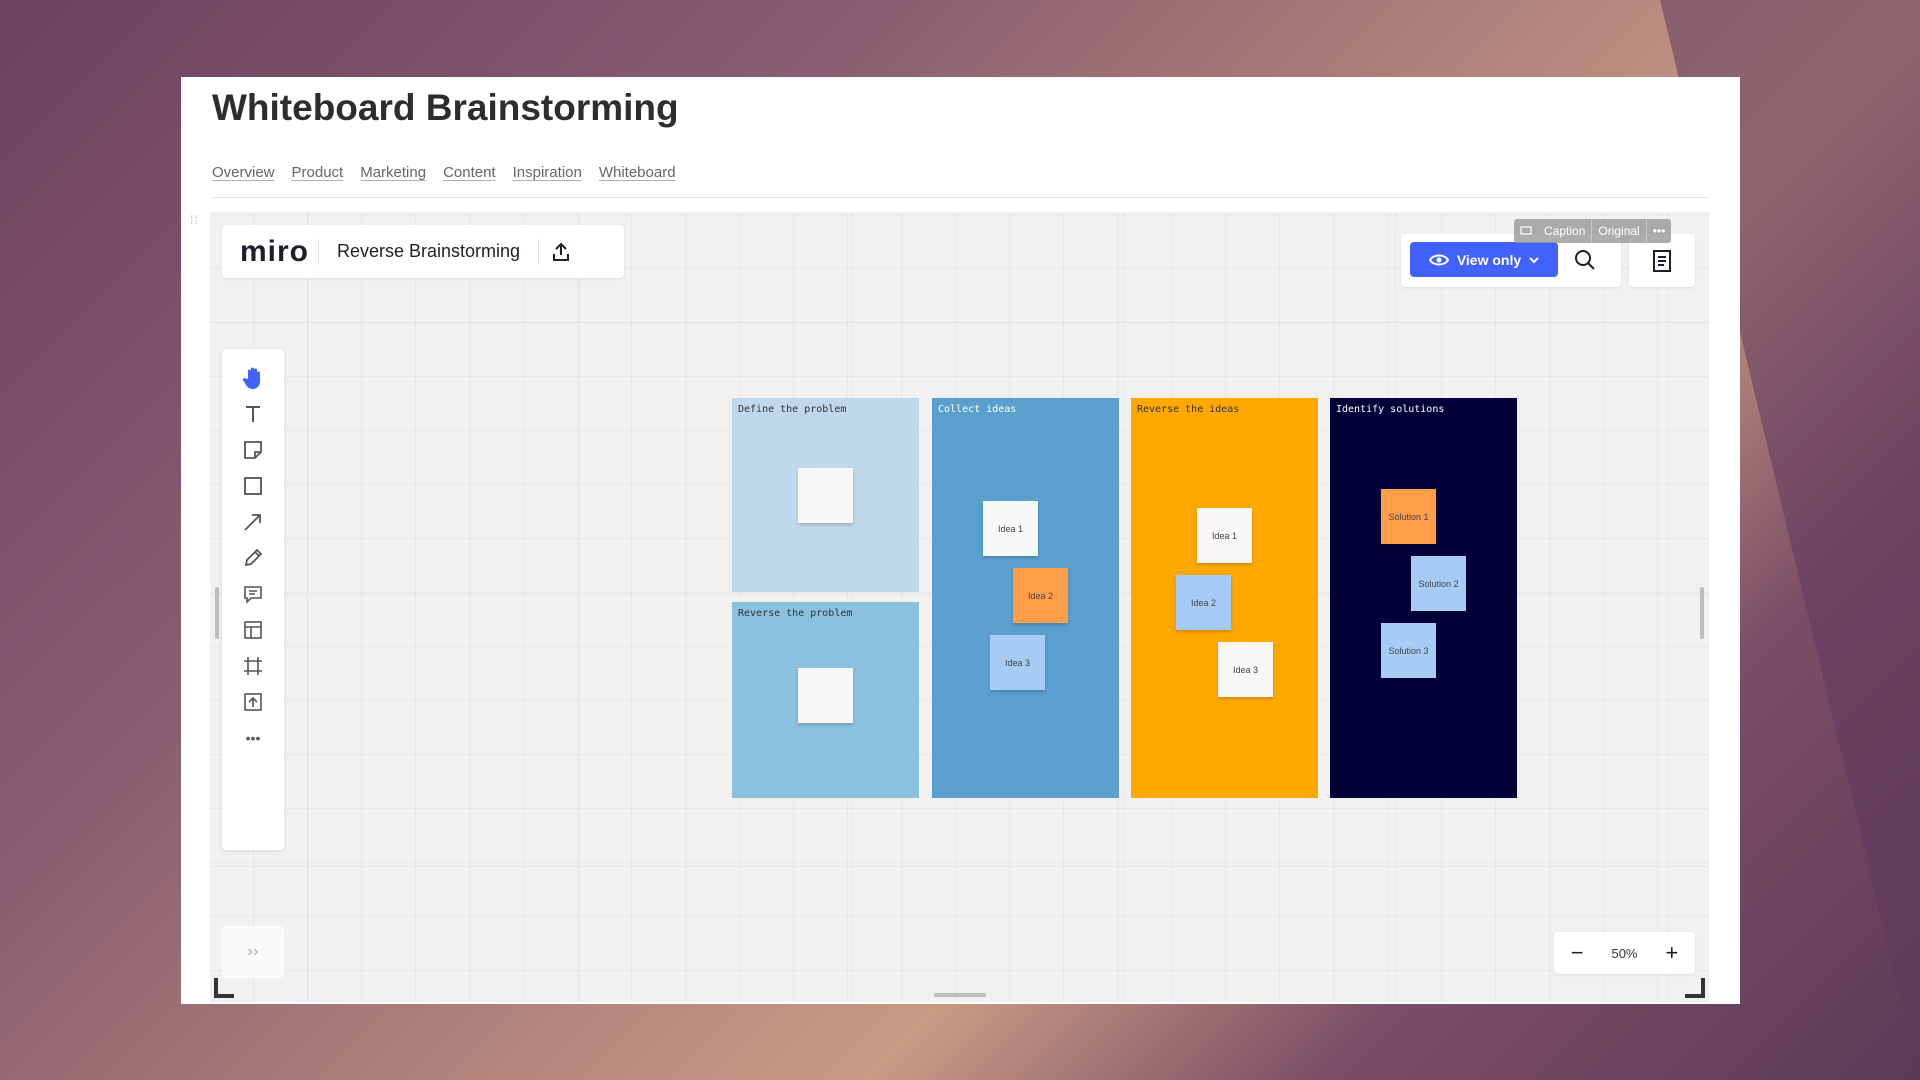 This screenshot has width=1920, height=1080. What do you see at coordinates (318, 172) in the screenshot?
I see `tab-product: Product` at bounding box center [318, 172].